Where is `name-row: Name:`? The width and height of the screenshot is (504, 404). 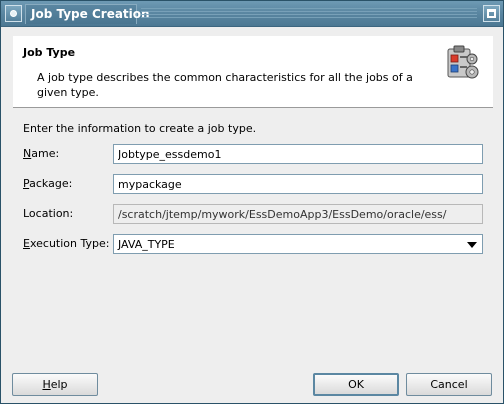 name-row: Name: is located at coordinates (253, 154).